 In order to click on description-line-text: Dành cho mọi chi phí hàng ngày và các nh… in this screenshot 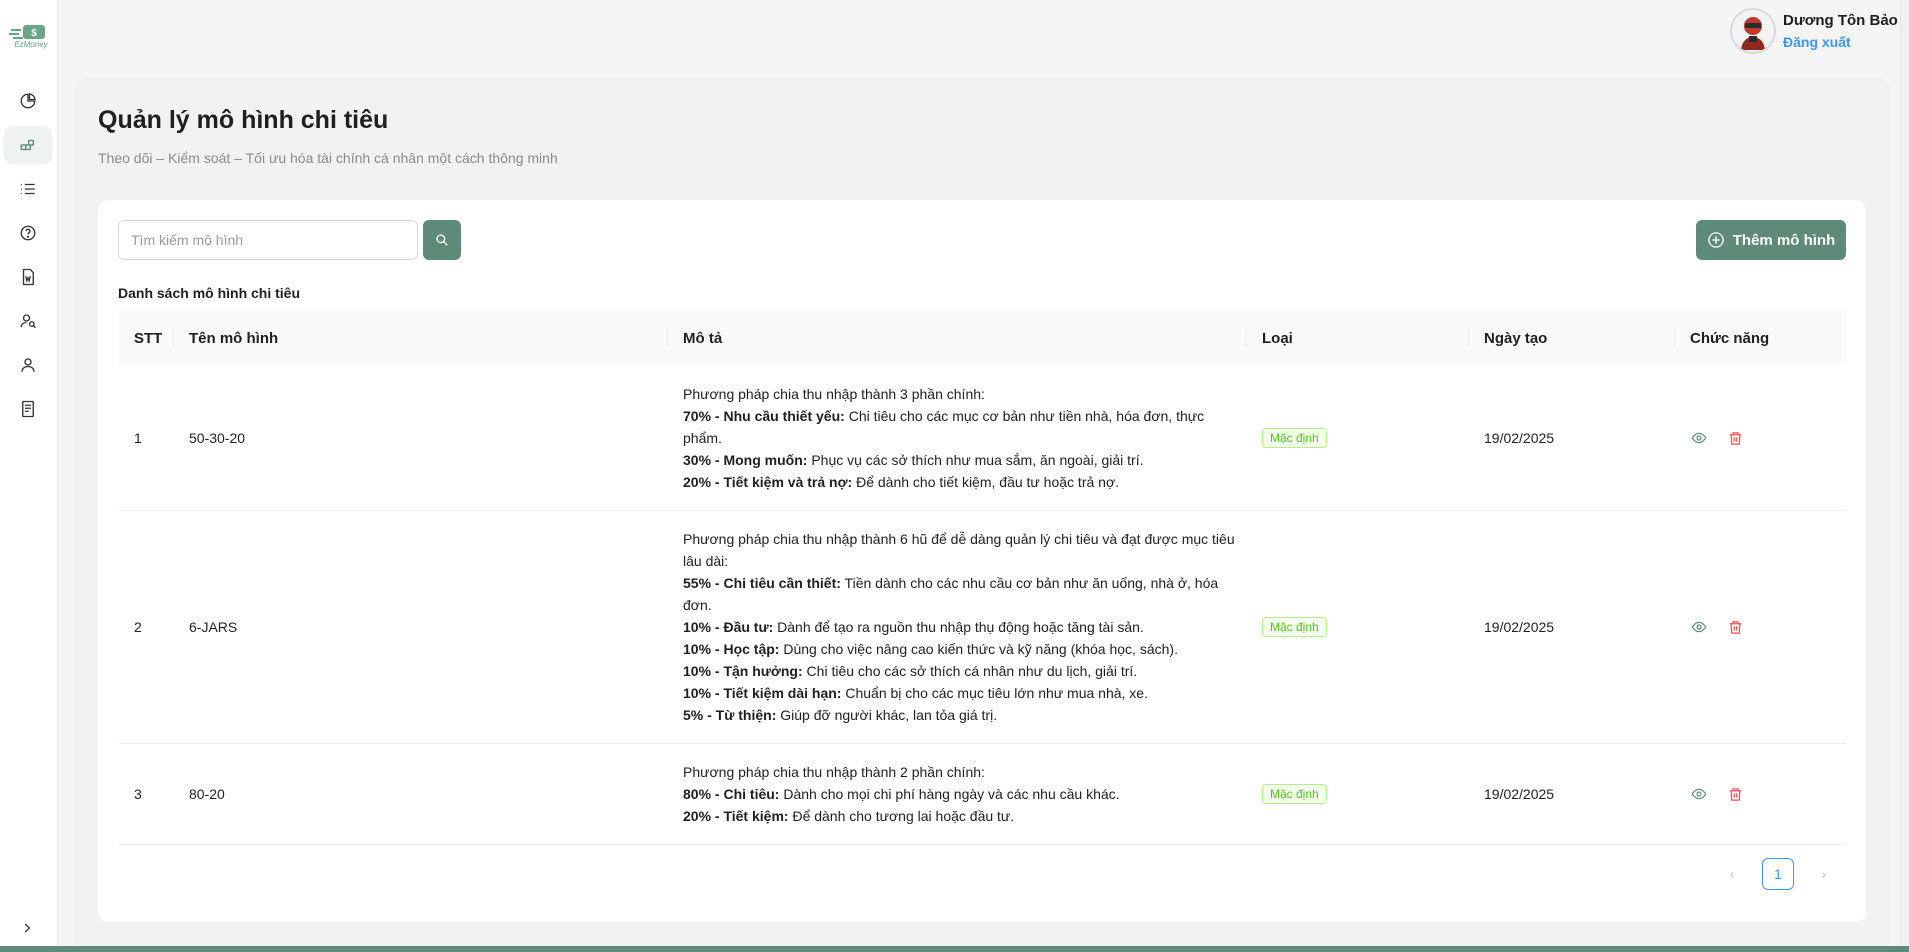, I will do `click(949, 794)`.